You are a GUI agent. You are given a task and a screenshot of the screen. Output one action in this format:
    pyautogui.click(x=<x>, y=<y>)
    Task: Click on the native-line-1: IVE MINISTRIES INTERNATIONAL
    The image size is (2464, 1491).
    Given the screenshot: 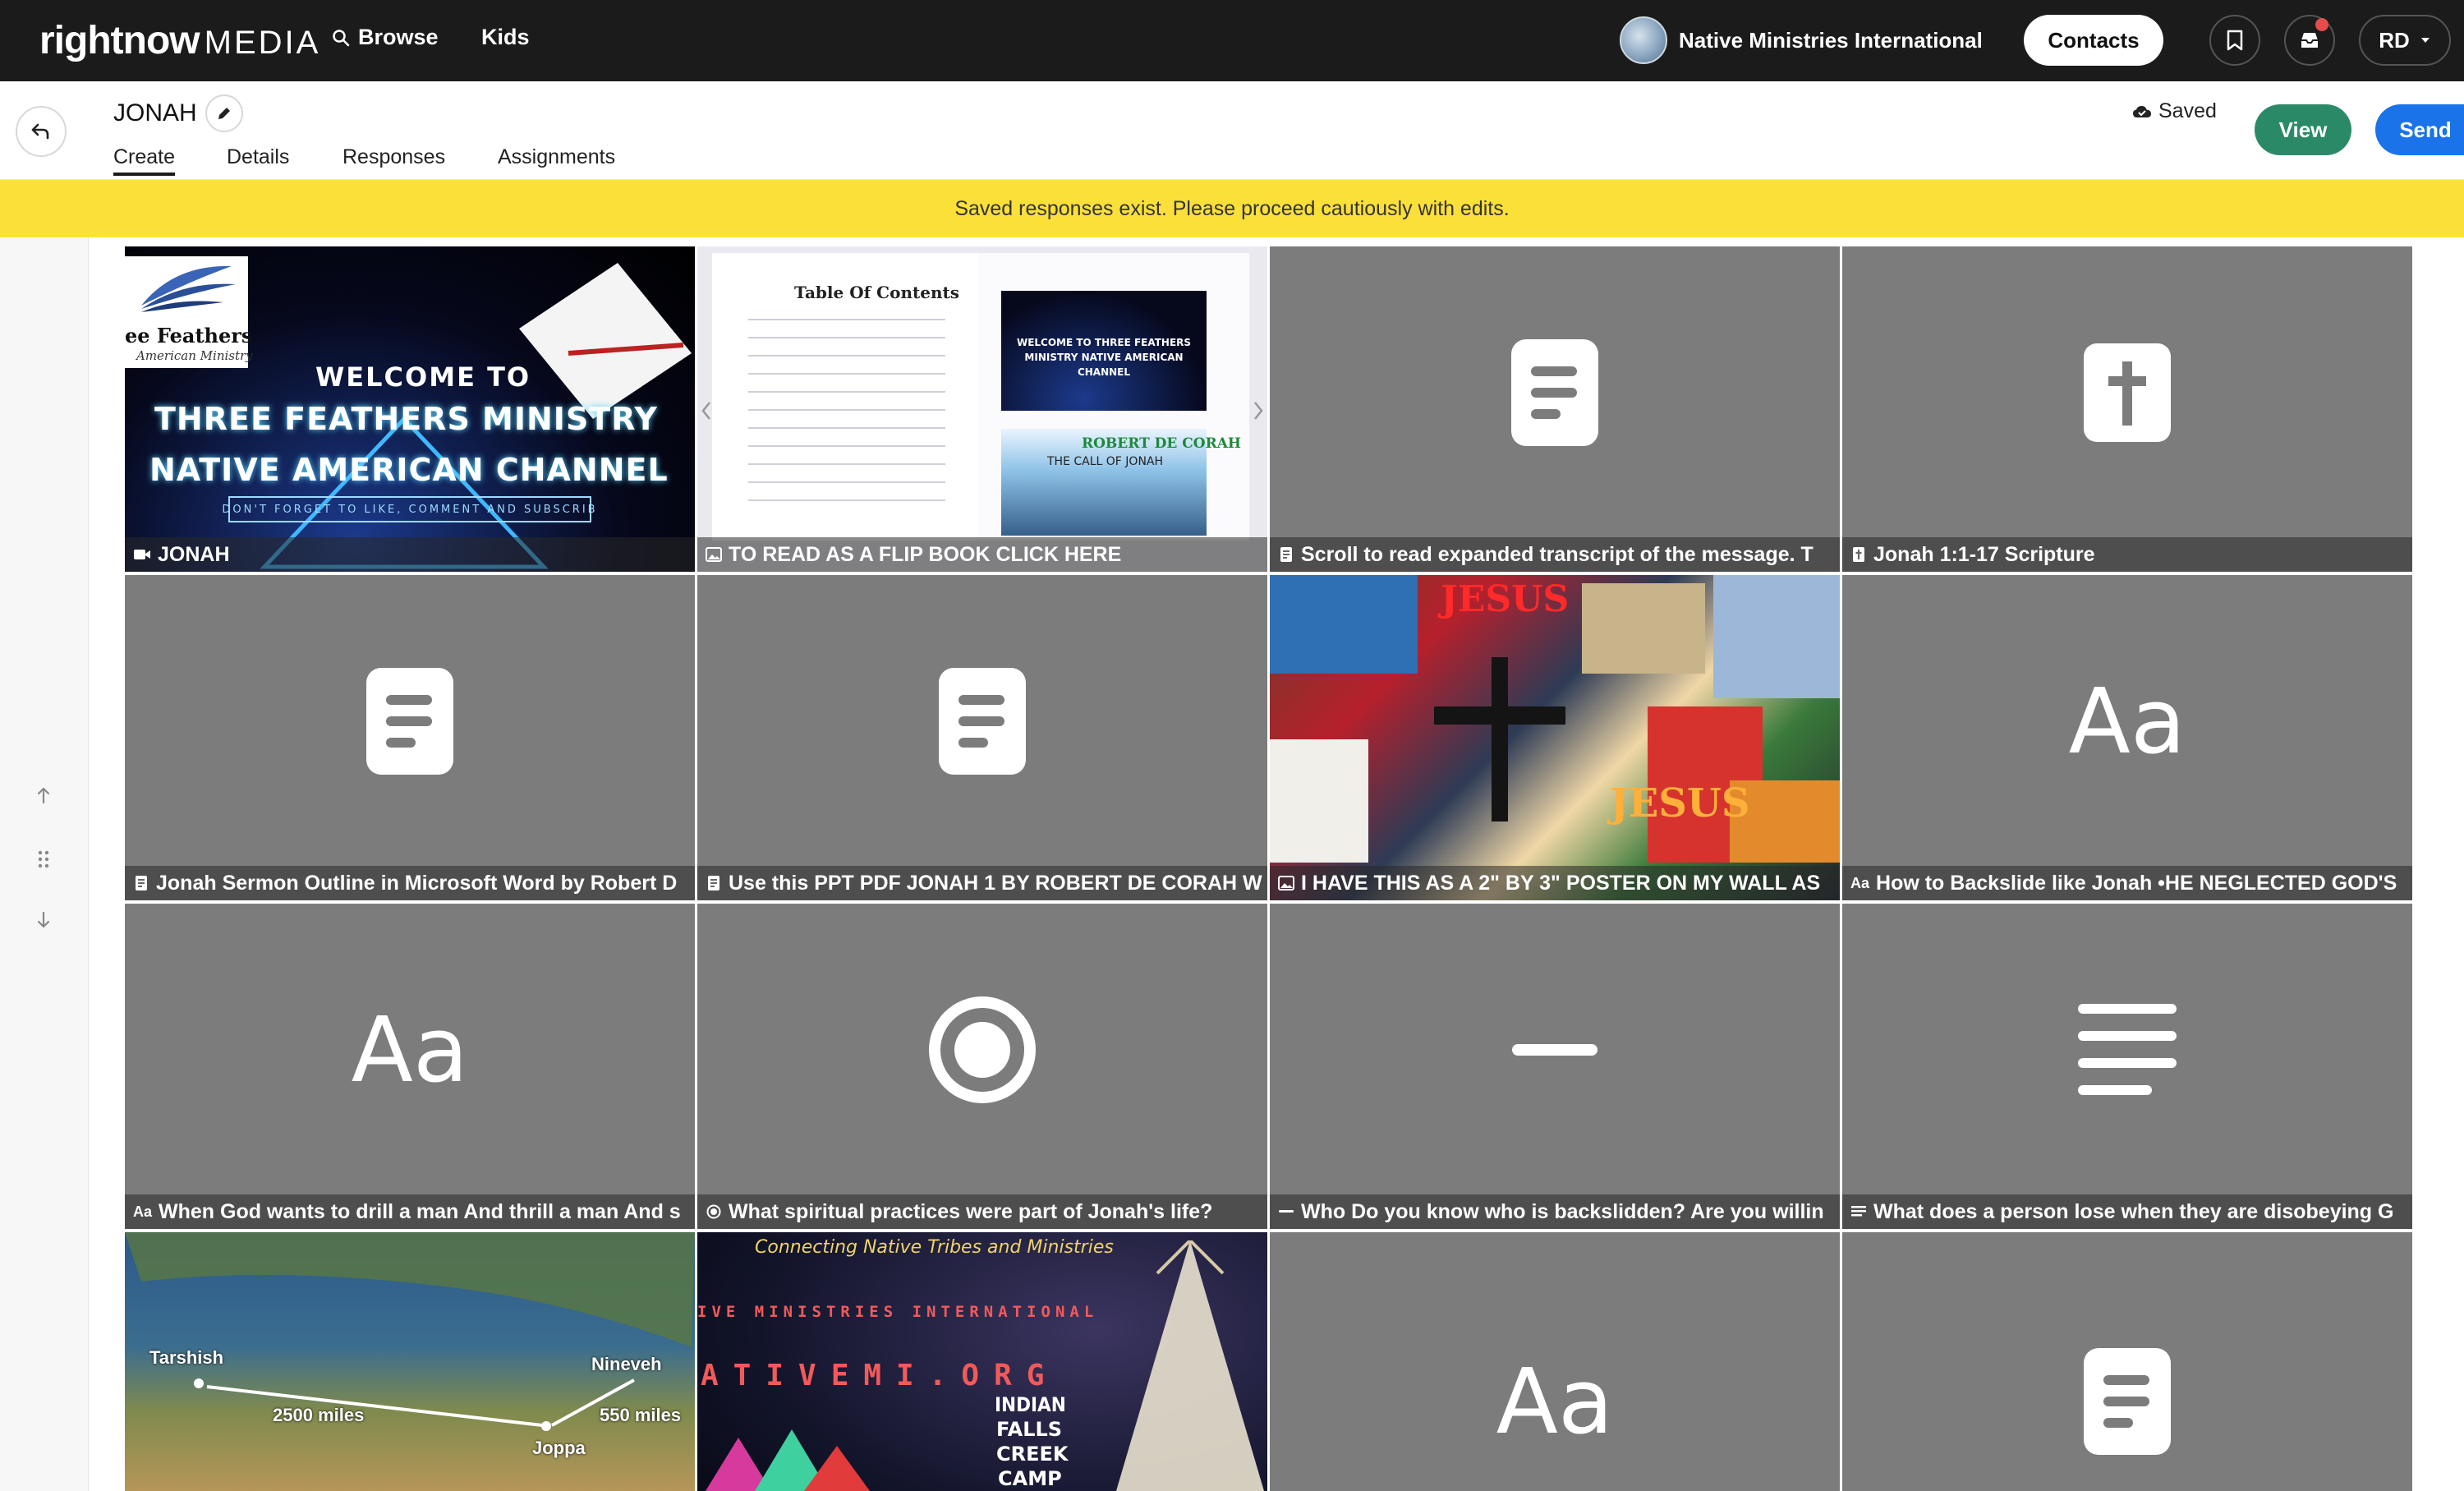 What is the action you would take?
    pyautogui.click(x=898, y=1312)
    